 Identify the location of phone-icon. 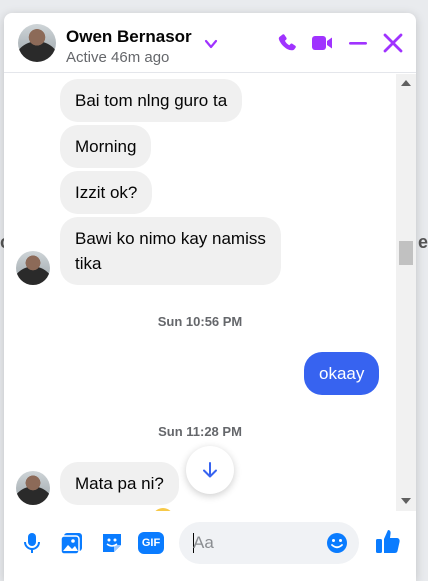
(288, 43).